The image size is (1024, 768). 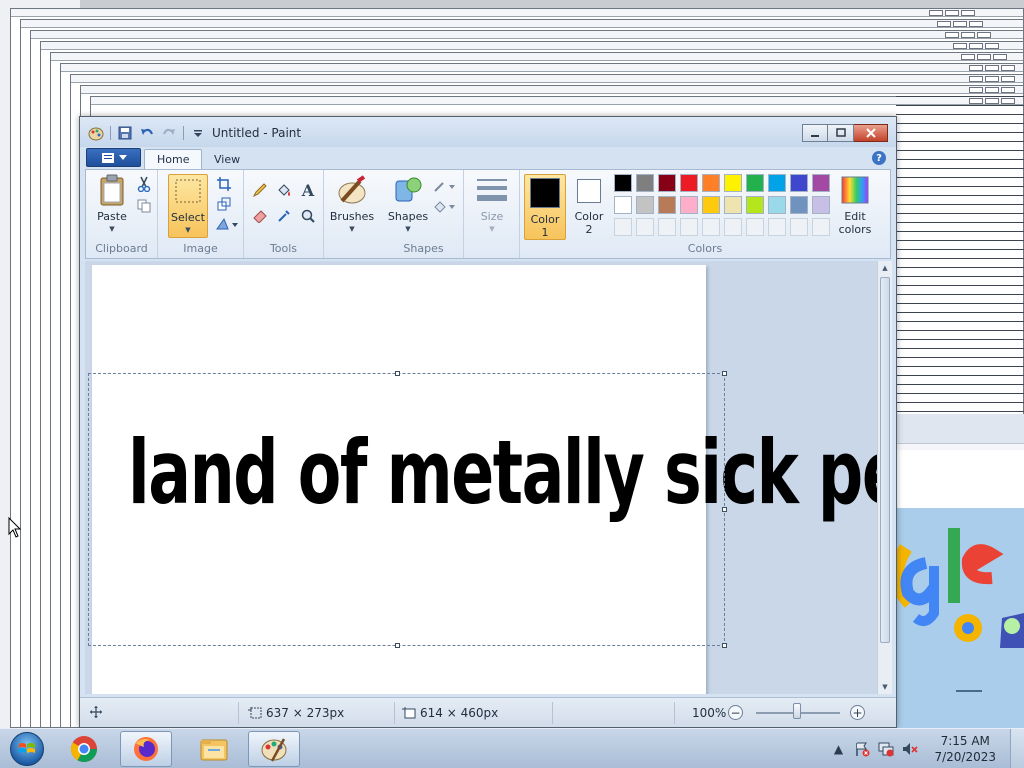 I want to click on rotate-button, so click(x=227, y=224).